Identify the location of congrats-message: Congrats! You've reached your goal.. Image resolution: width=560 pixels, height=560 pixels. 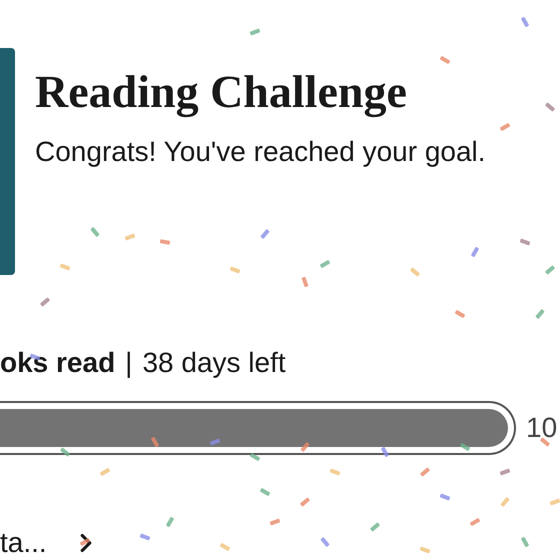
(261, 152).